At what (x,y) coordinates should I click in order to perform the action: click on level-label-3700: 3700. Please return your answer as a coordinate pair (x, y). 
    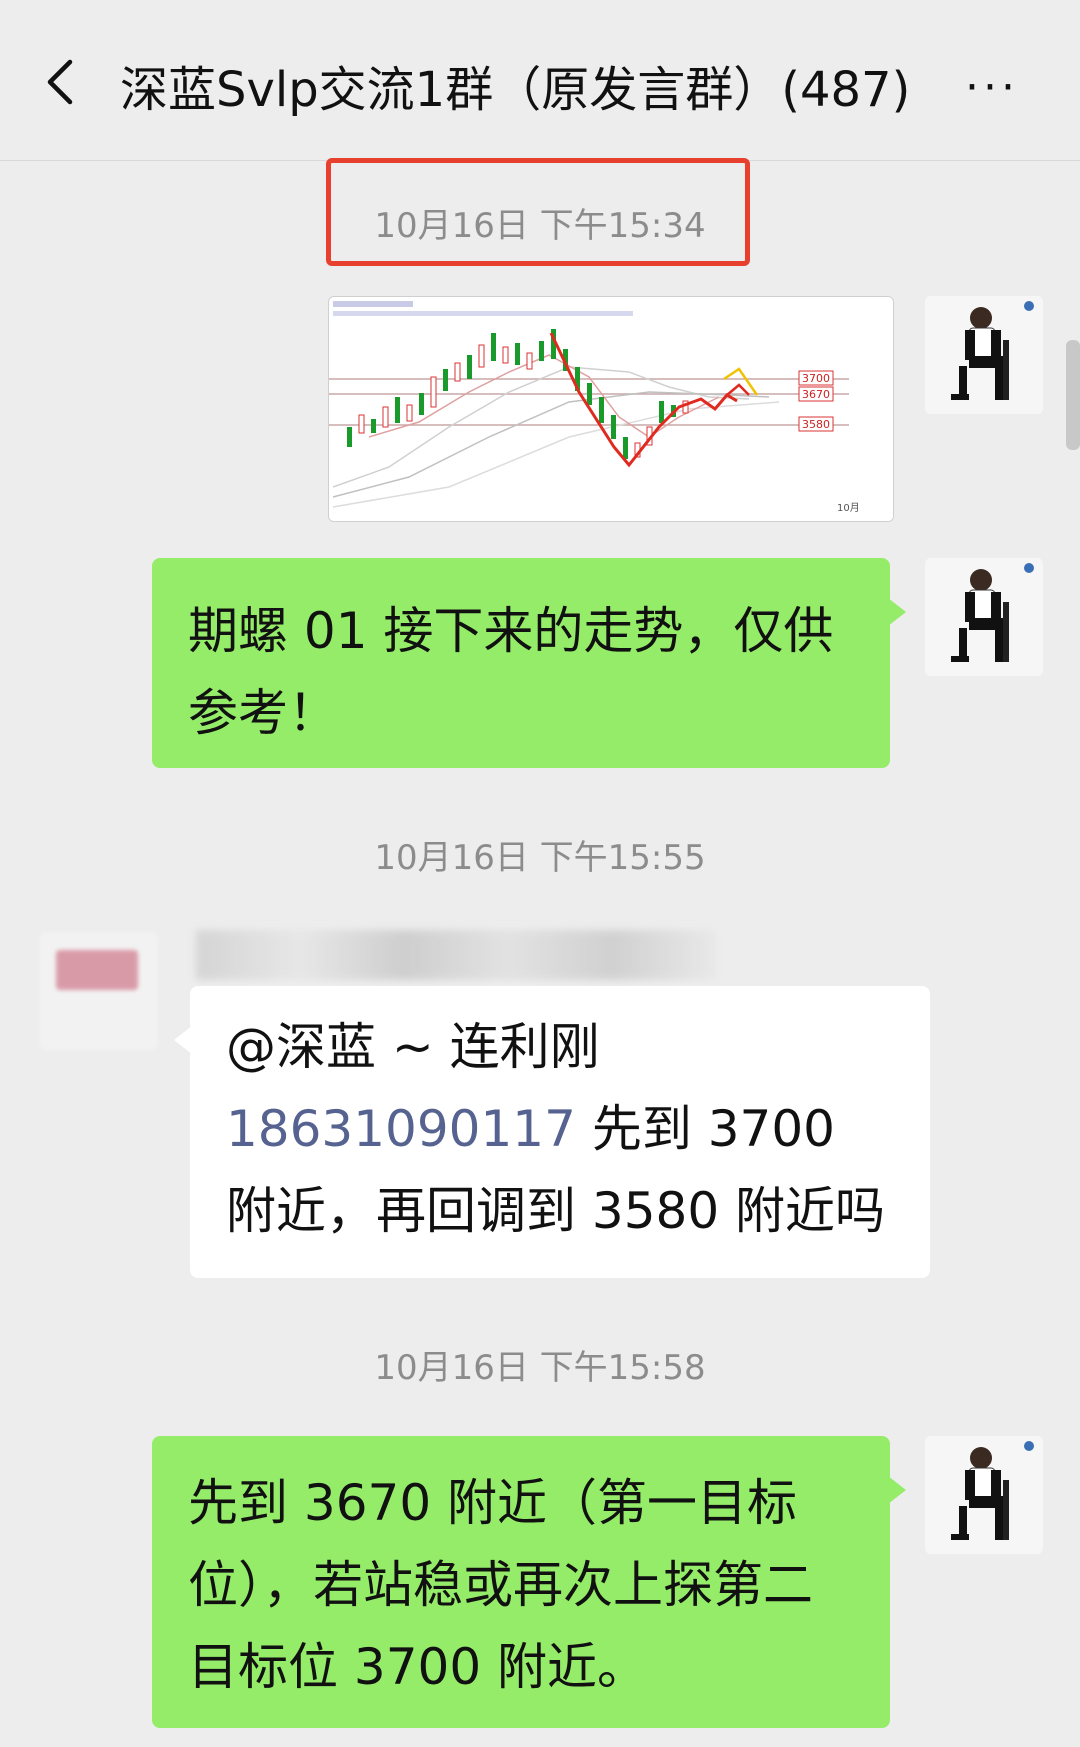
    Looking at the image, I should click on (816, 378).